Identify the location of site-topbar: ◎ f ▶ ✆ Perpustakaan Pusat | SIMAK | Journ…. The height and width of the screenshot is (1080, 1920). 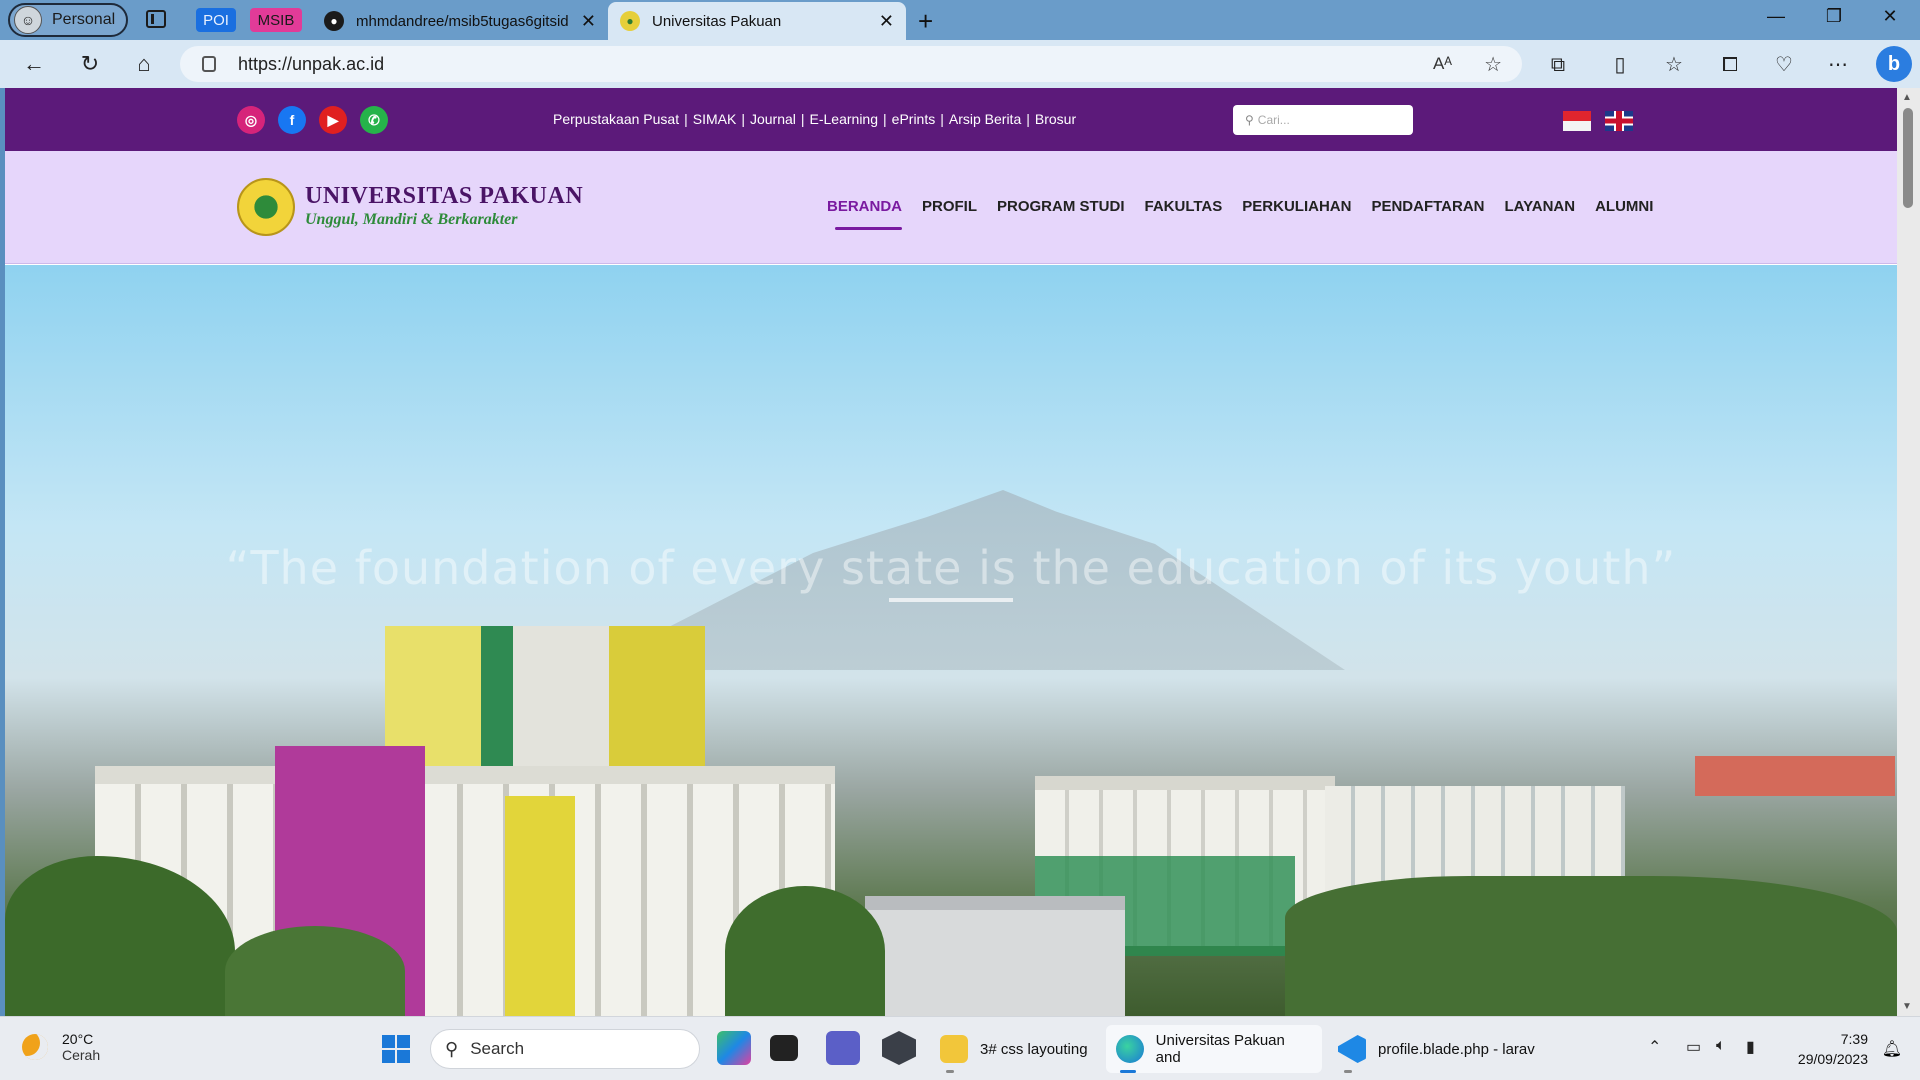
(951, 119).